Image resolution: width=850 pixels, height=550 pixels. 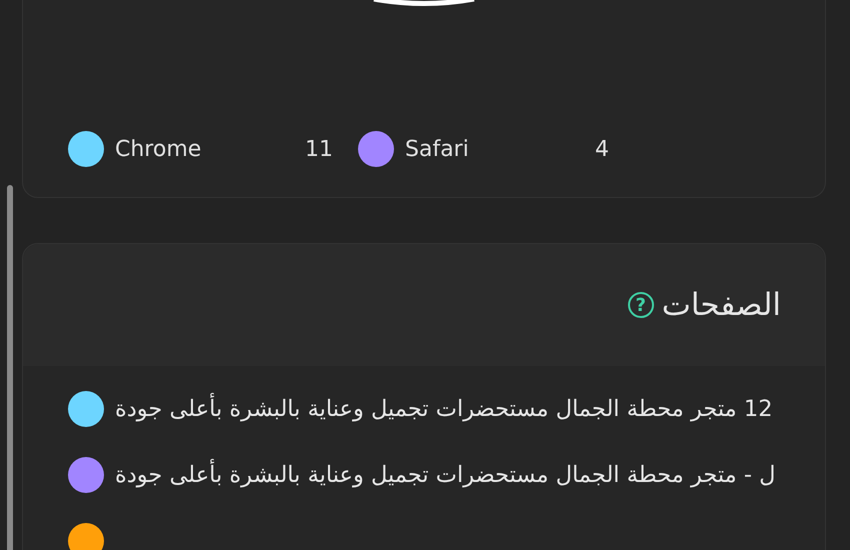 I want to click on scrollbar, so click(x=10, y=367).